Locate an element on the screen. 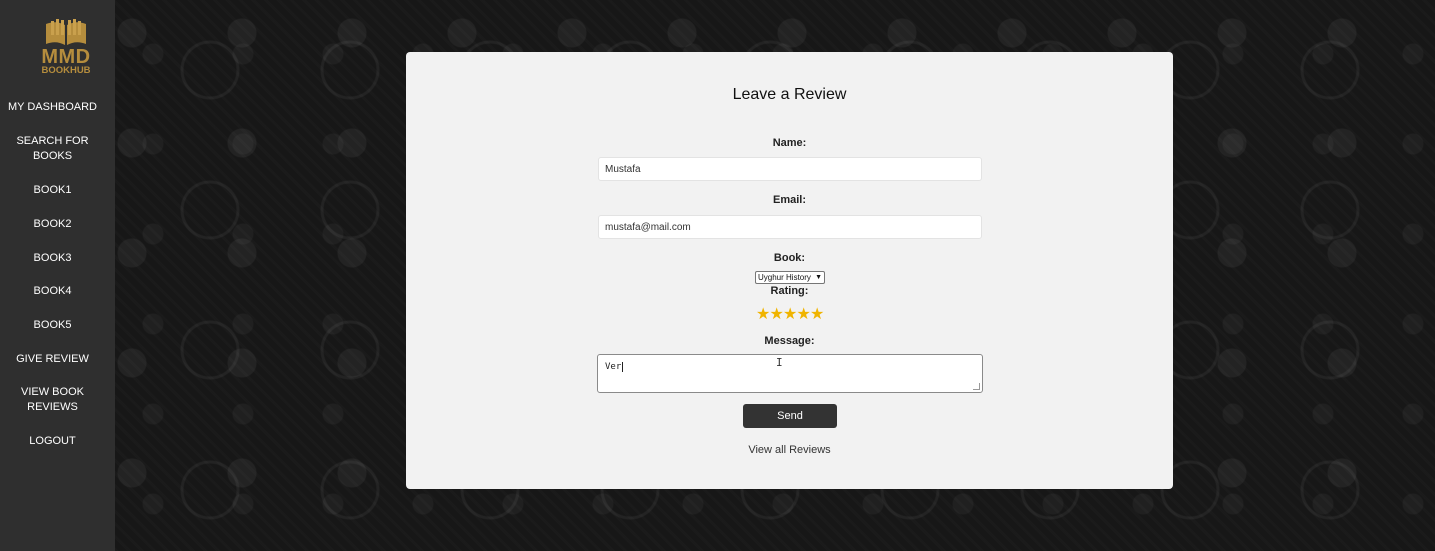  star-rating: ★★★★★ is located at coordinates (790, 315).